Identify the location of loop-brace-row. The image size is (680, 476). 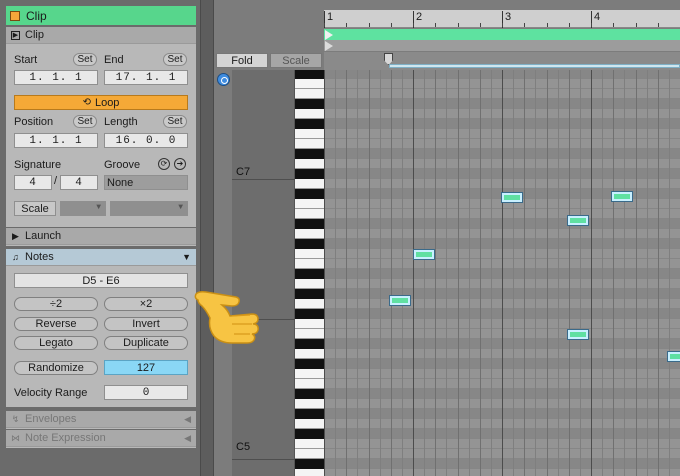
(502, 45).